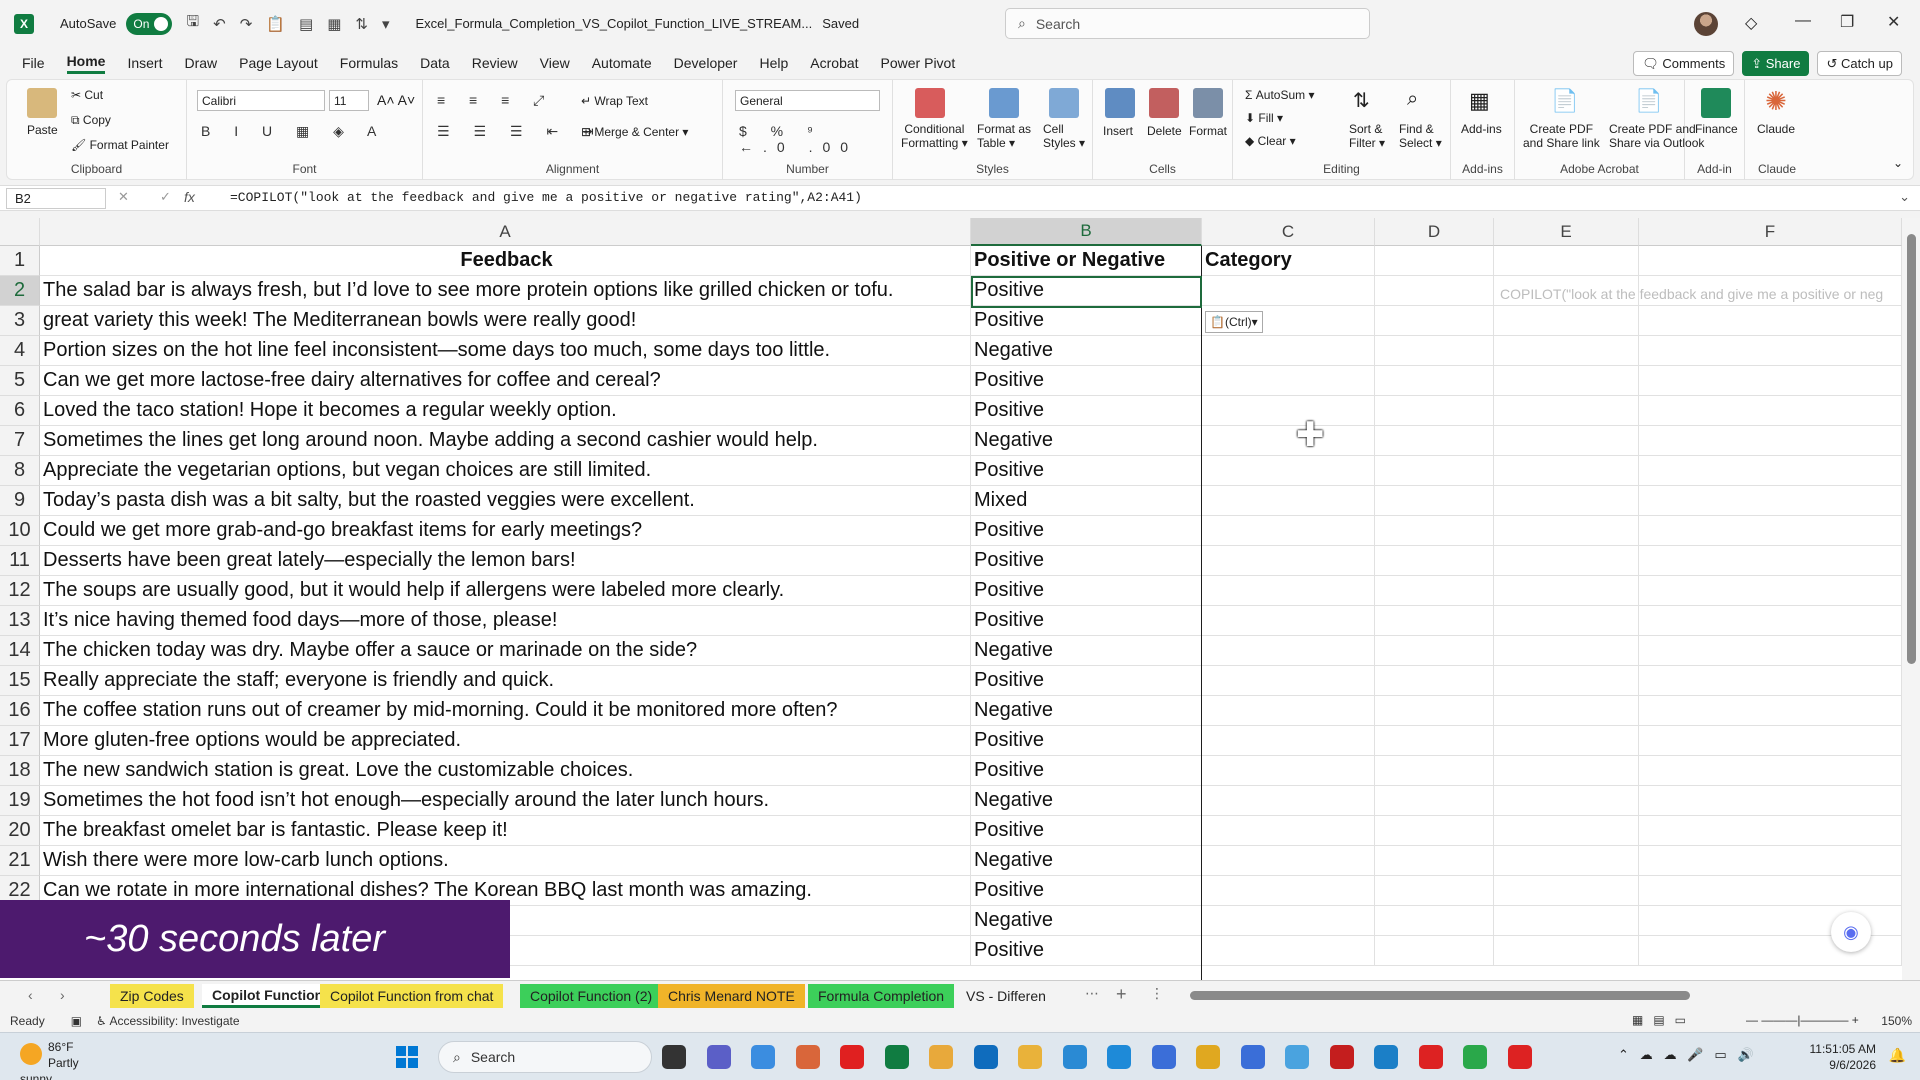  Describe the element at coordinates (1361, 100) in the screenshot. I see `sort-filter-icon: ⇅` at that location.